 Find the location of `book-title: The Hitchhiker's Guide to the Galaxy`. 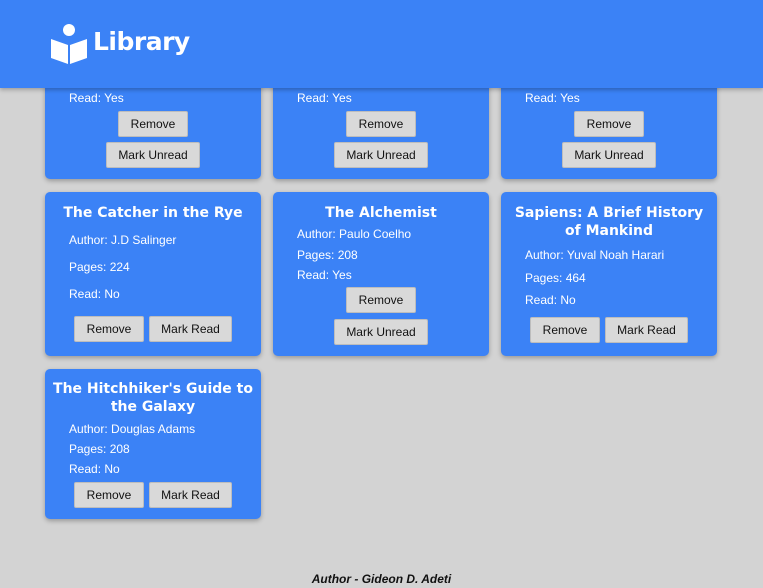

book-title: The Hitchhiker's Guide to the Galaxy is located at coordinates (153, 398).